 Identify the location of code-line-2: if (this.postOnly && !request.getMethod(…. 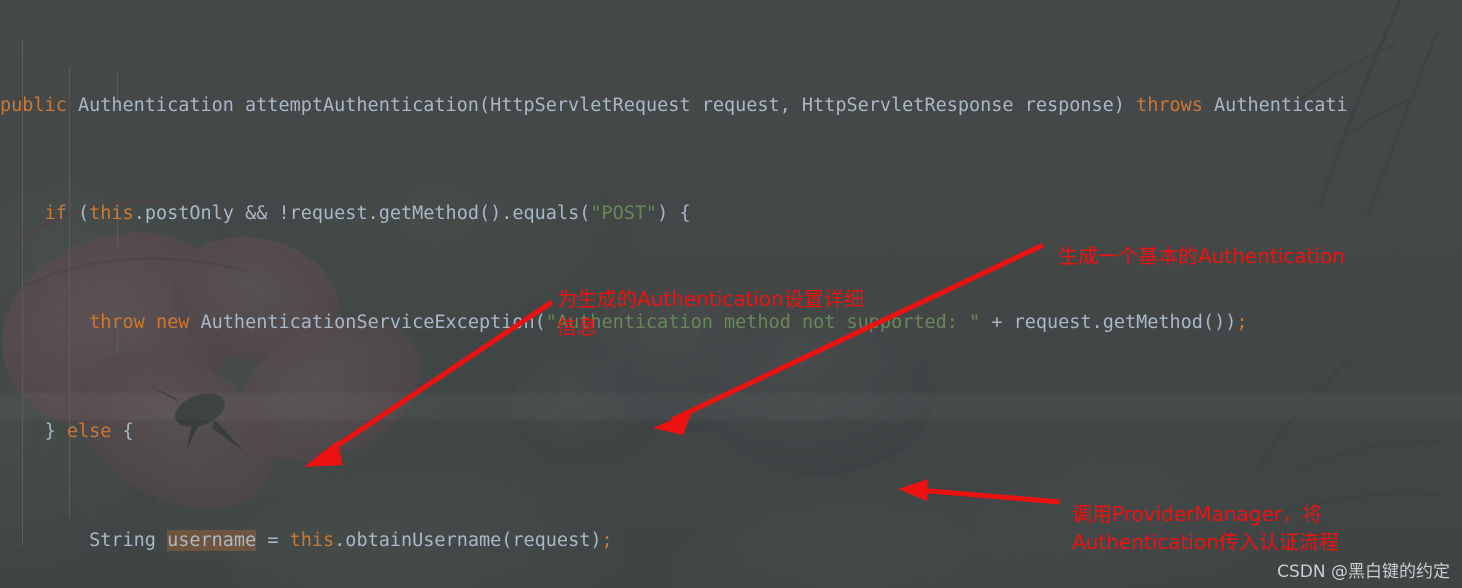
(731, 213).